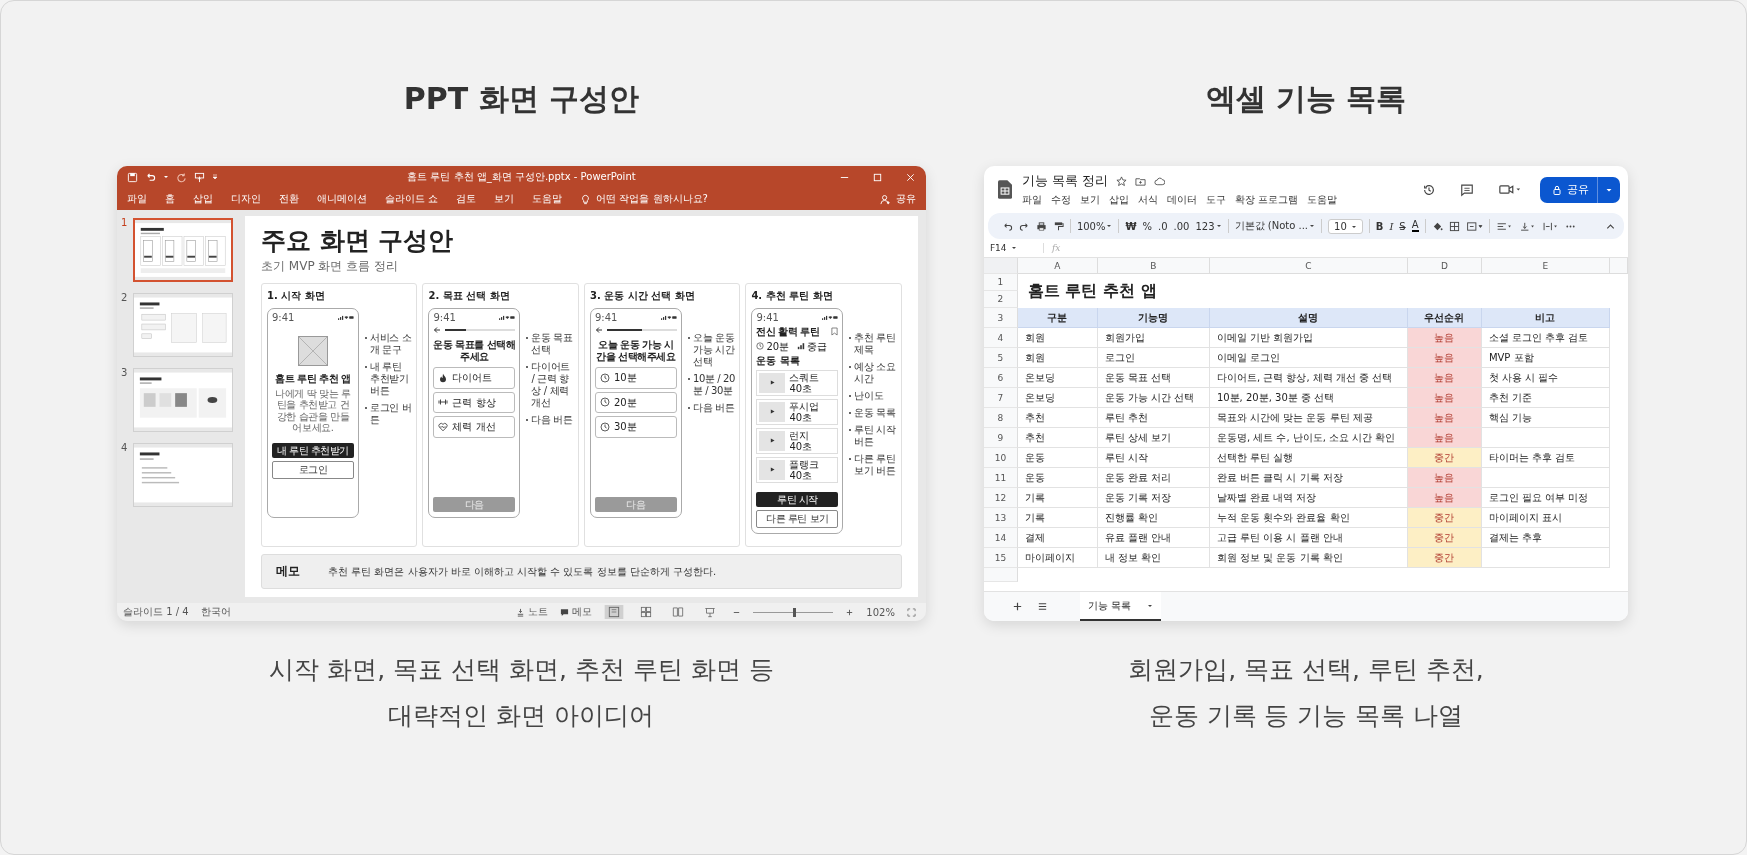  I want to click on option-card: 체력 개선, so click(474, 427).